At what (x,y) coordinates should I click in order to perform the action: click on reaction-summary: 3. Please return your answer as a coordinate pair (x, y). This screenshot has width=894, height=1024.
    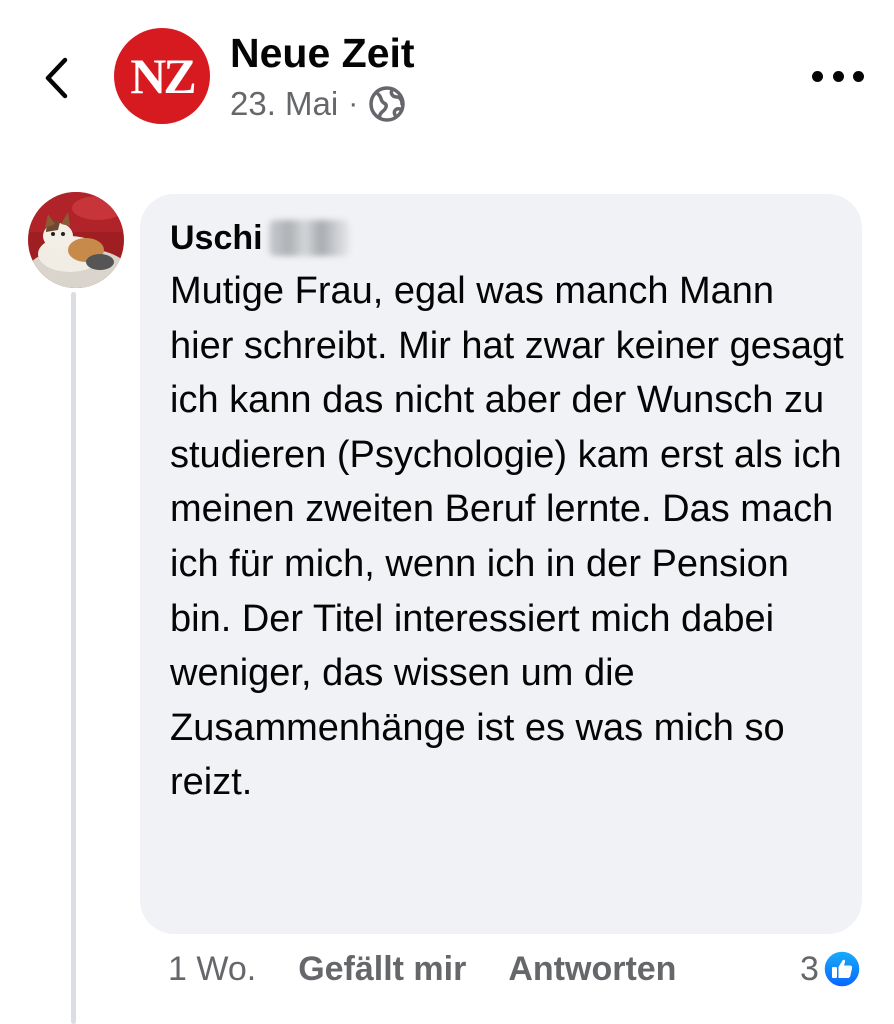
    Looking at the image, I should click on (830, 969).